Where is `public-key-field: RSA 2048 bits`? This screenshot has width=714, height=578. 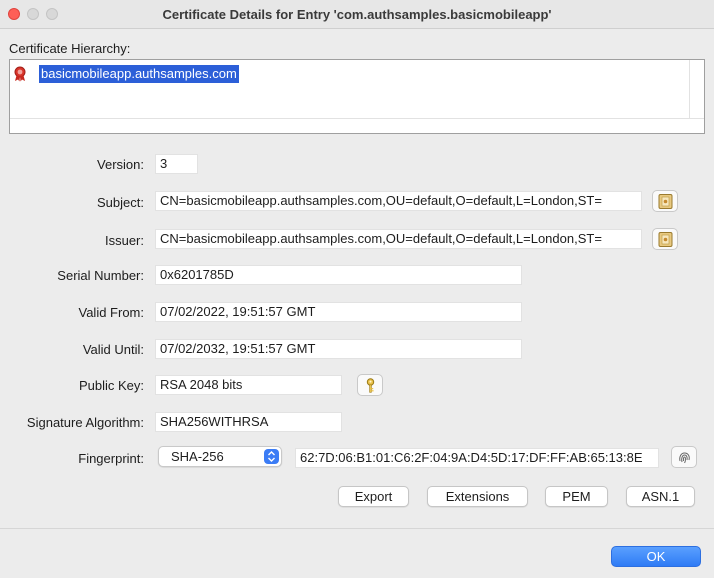
public-key-field: RSA 2048 bits is located at coordinates (248, 385).